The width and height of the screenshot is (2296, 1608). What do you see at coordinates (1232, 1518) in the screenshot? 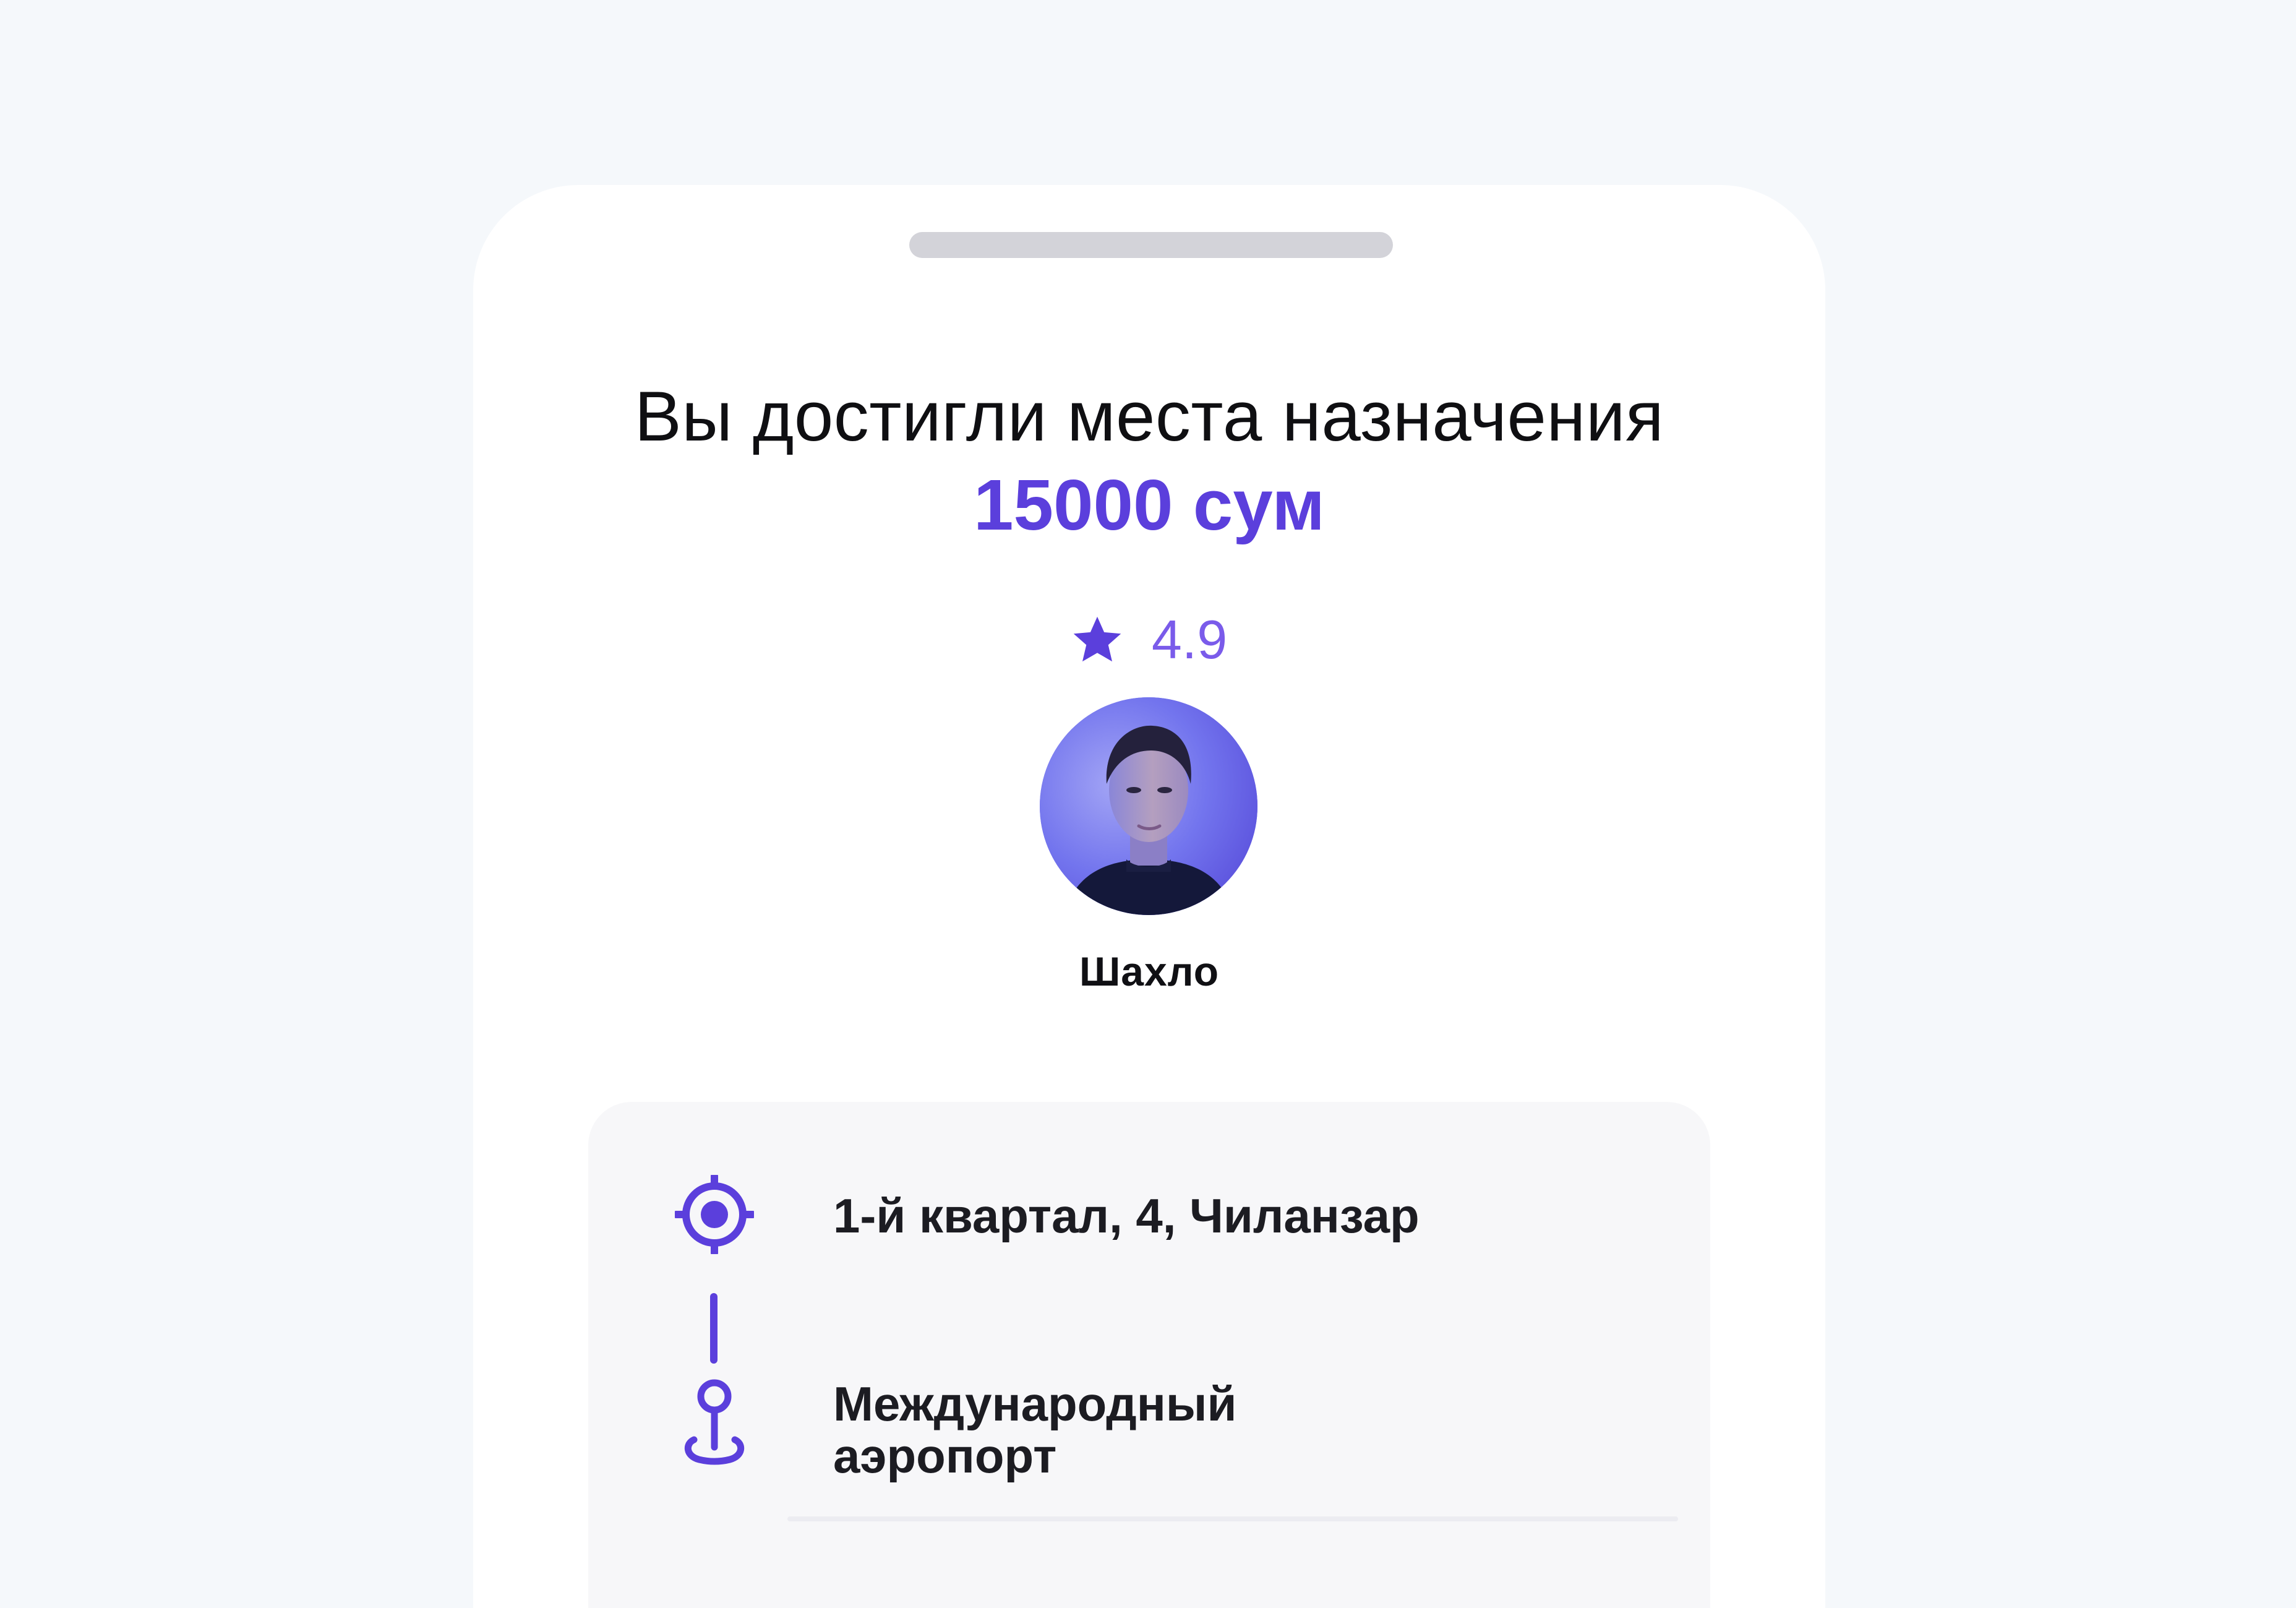
I see `route-divider` at bounding box center [1232, 1518].